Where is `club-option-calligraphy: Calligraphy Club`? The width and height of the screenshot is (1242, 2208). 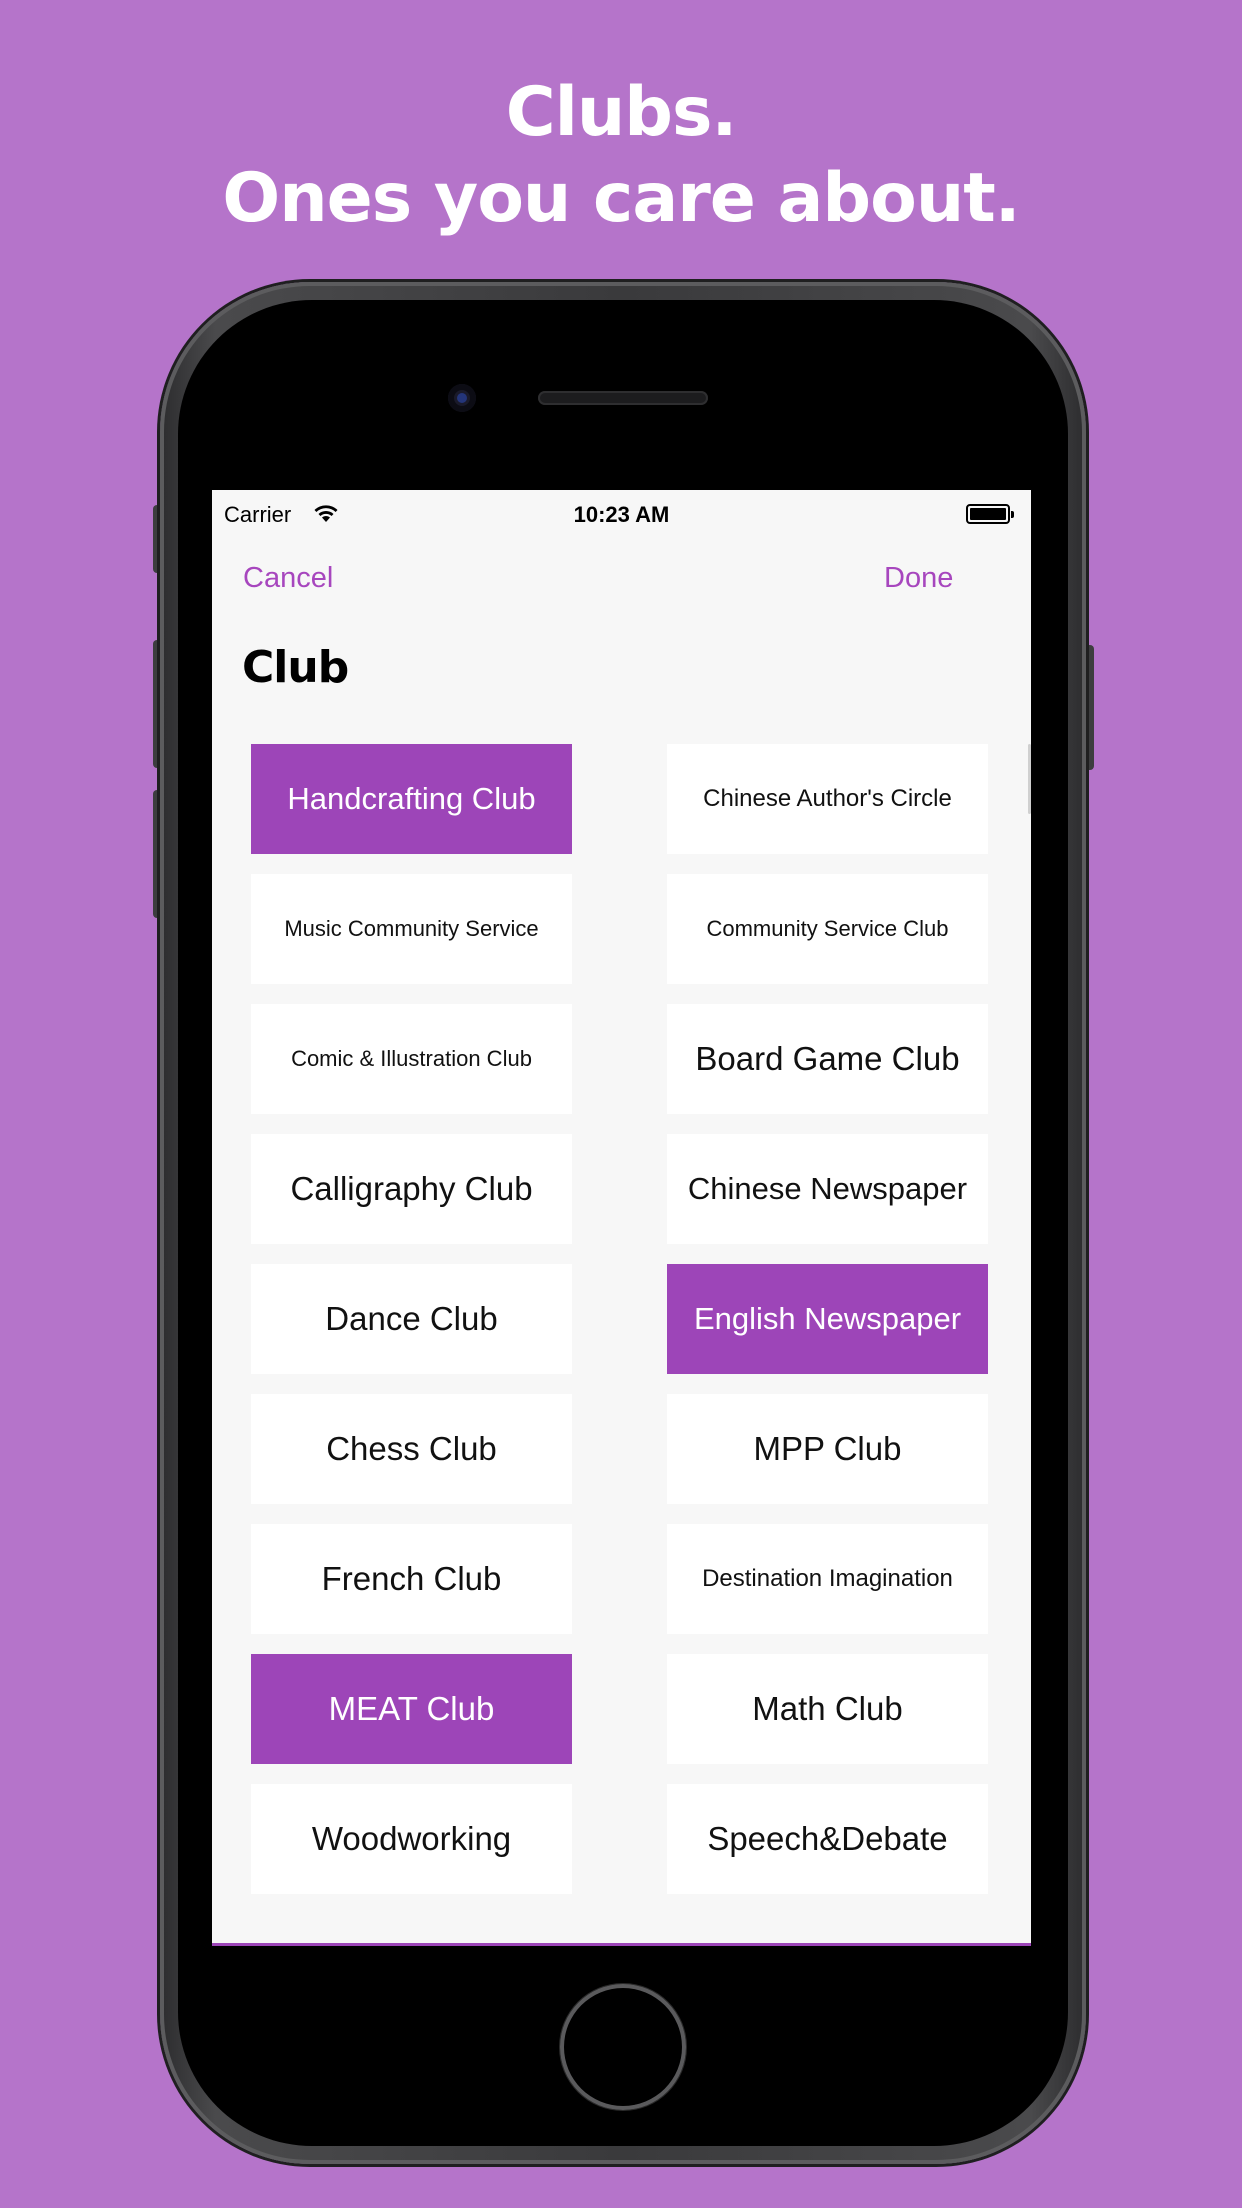
club-option-calligraphy: Calligraphy Club is located at coordinates (411, 1189).